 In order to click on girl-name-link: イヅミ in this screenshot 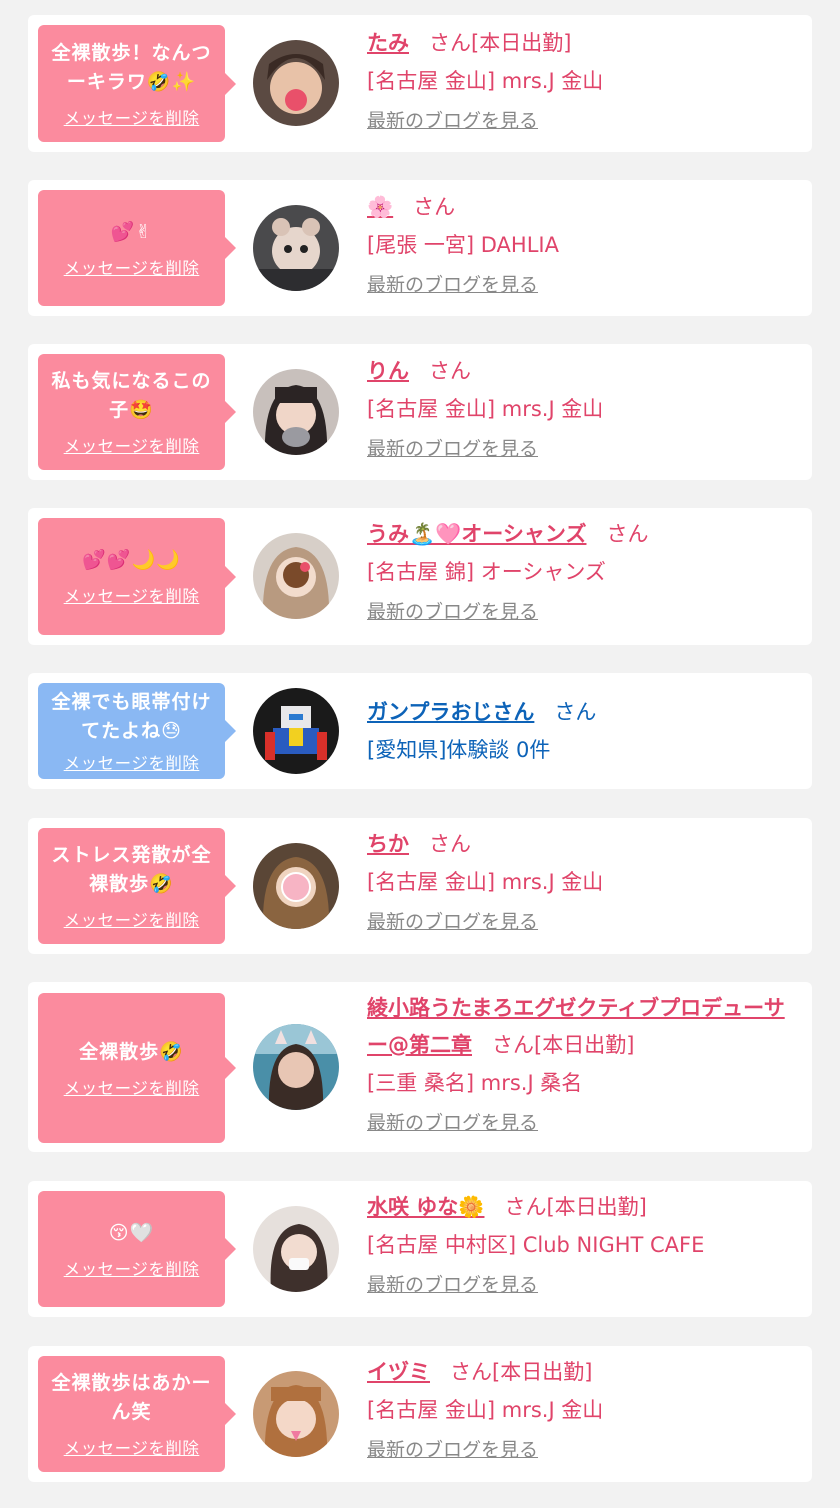, I will do `click(398, 1372)`.